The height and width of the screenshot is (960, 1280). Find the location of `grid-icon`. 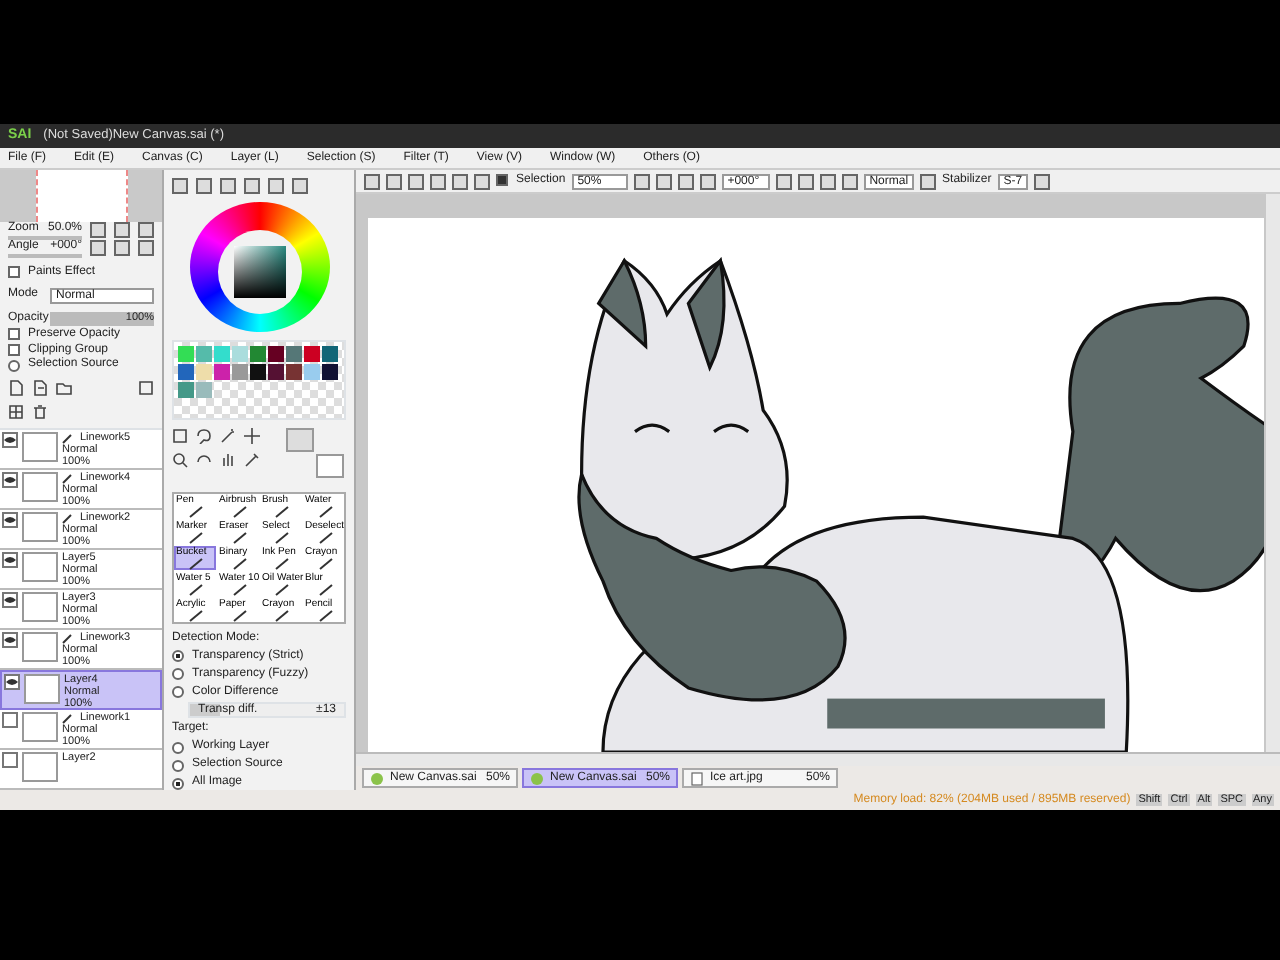

grid-icon is located at coordinates (16, 412).